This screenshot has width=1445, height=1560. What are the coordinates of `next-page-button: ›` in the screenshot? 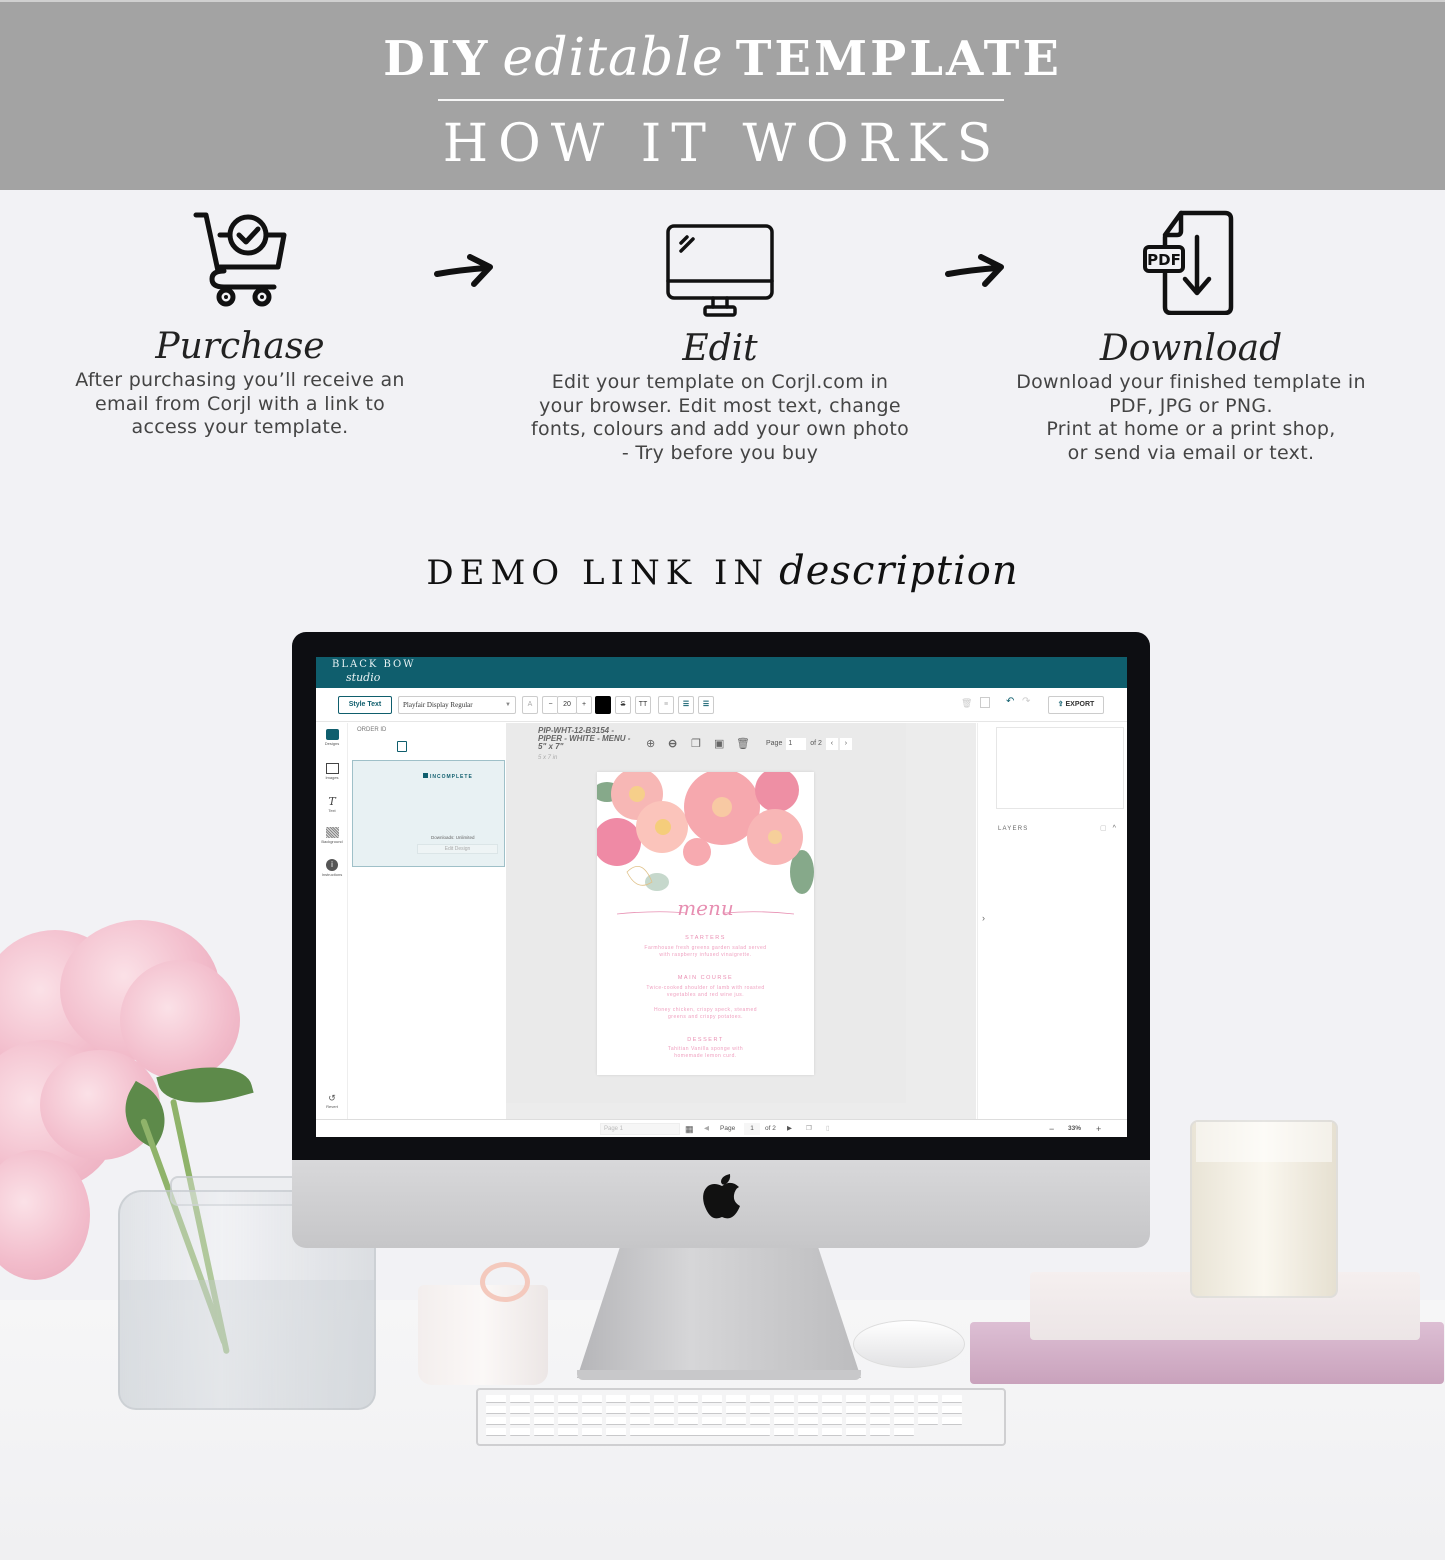 It's located at (845, 744).